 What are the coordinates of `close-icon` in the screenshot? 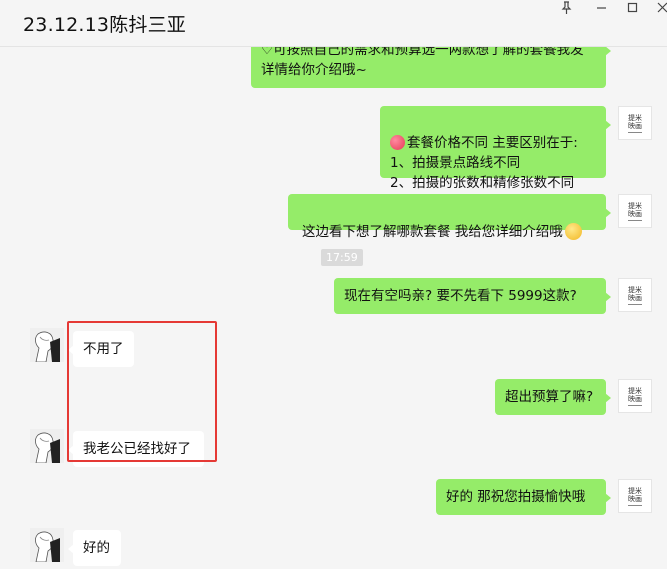 It's located at (659, 8).